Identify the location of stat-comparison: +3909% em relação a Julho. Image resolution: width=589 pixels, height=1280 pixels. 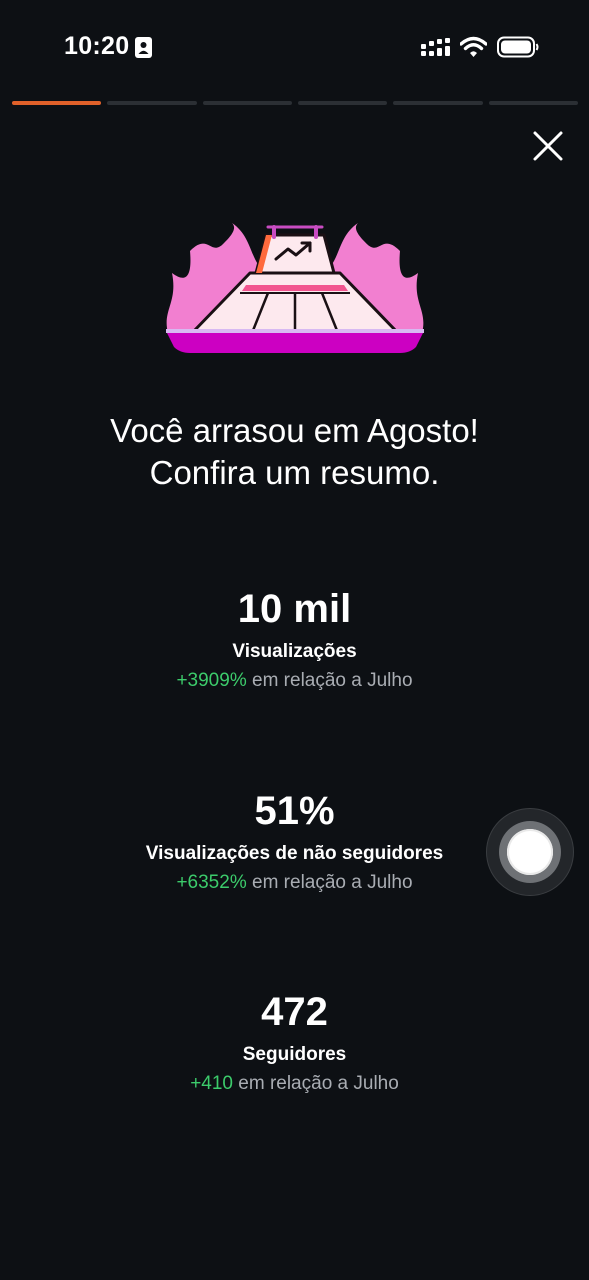
(294, 681).